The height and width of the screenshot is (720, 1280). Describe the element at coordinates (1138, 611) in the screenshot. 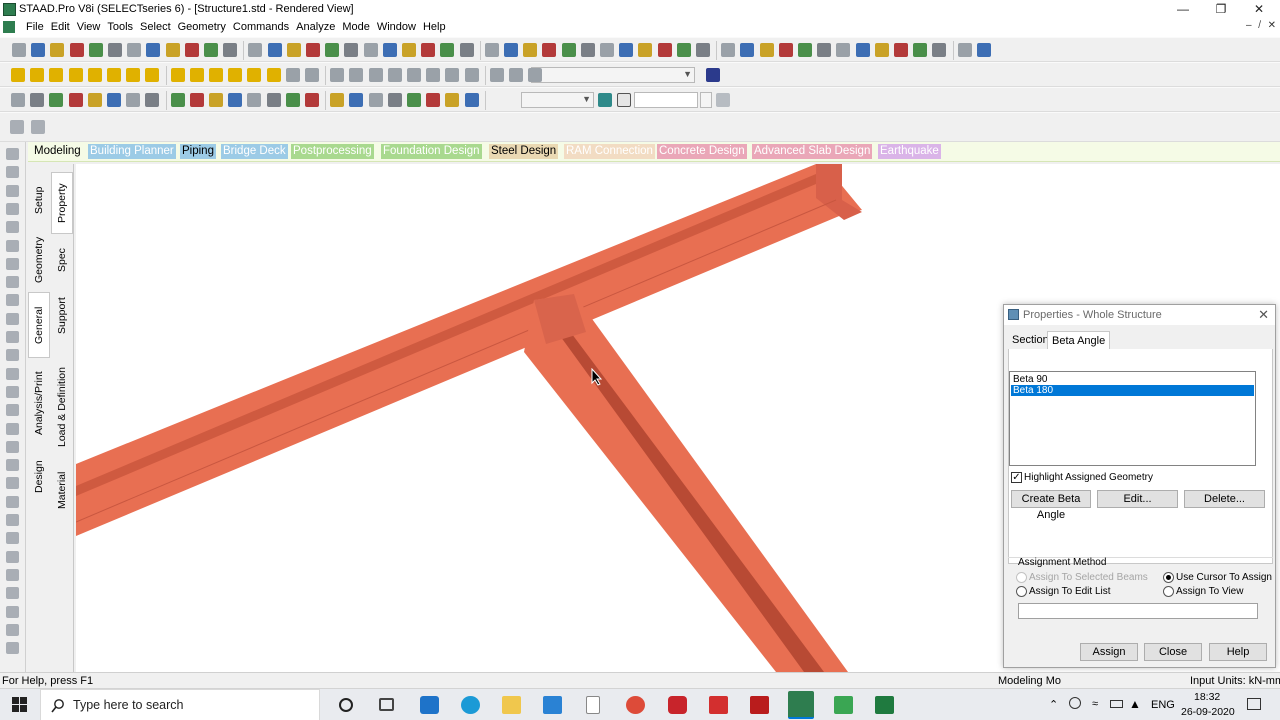

I see `edit-list-input` at that location.